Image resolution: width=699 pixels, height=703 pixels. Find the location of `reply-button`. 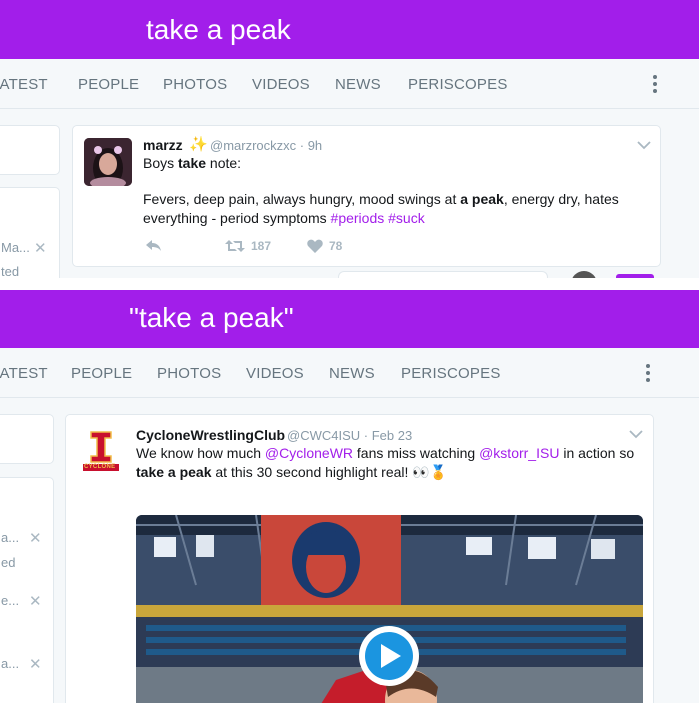

reply-button is located at coordinates (156, 245).